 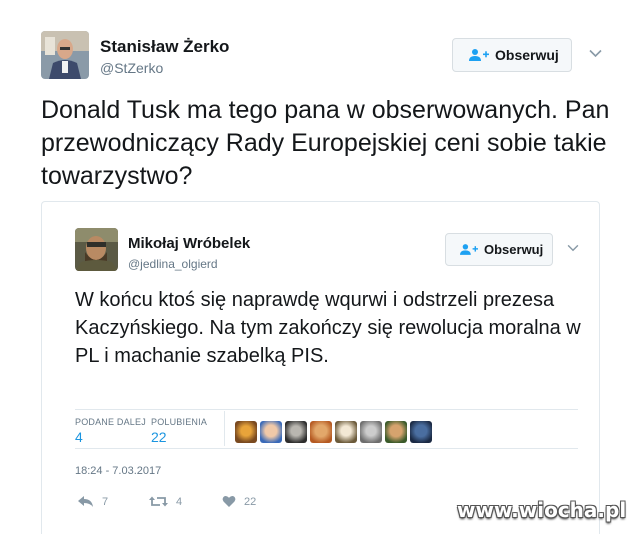 I want to click on retweet-icon, so click(x=158, y=501).